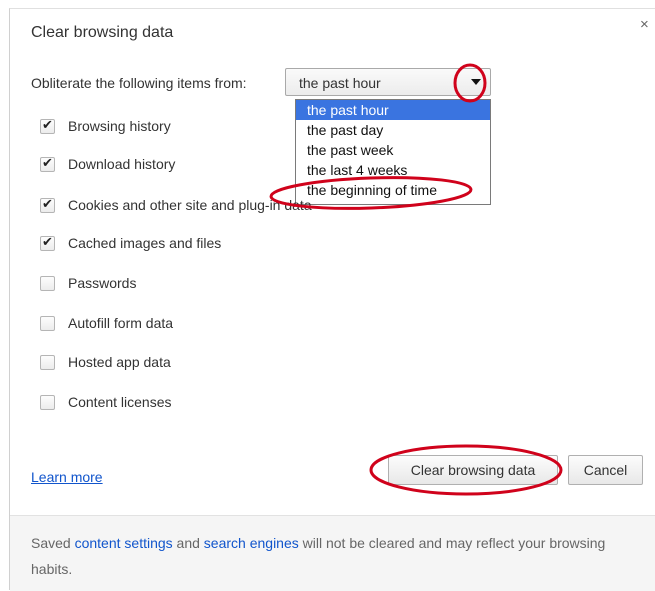  I want to click on checkbox-hosted-app-data, so click(47, 362).